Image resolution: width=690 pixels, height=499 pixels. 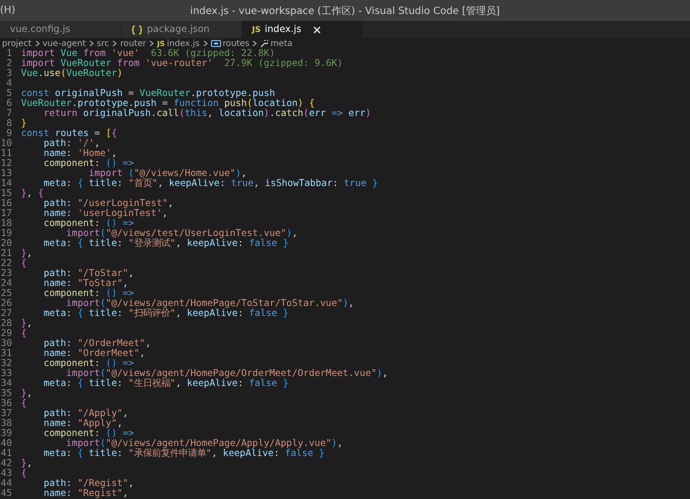 I want to click on line-number: 36, so click(x=6, y=404).